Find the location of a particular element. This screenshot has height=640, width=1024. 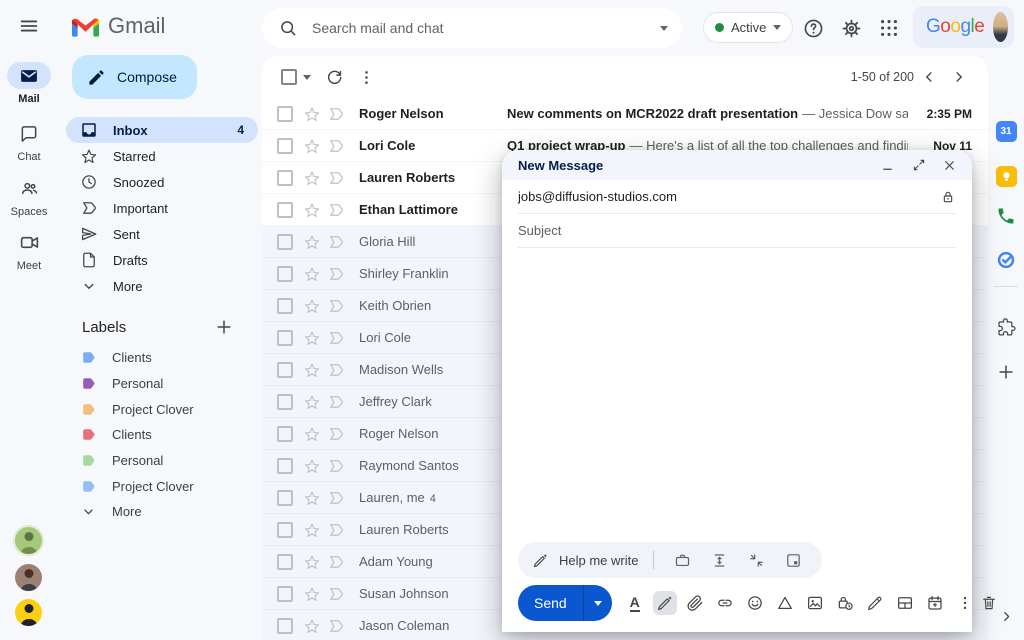

sidebar-item-important: Important is located at coordinates (162, 208).